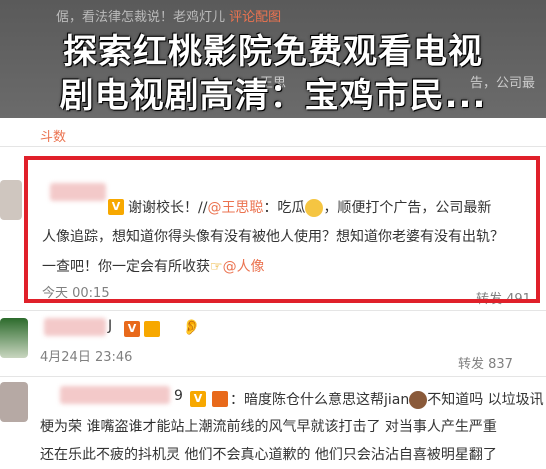 The height and width of the screenshot is (469, 546). What do you see at coordinates (320, 400) in the screenshot?
I see `comment-text: ：暗度陈仓什么意思这帮jian` at bounding box center [320, 400].